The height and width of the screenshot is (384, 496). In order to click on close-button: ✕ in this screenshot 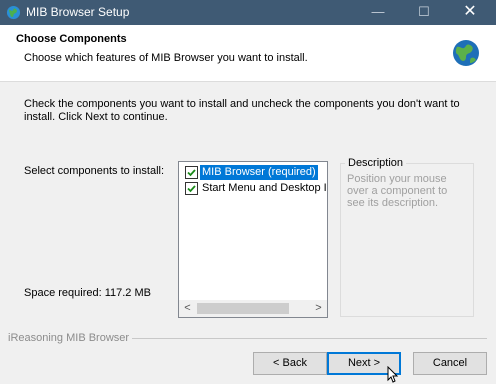, I will do `click(470, 12)`.